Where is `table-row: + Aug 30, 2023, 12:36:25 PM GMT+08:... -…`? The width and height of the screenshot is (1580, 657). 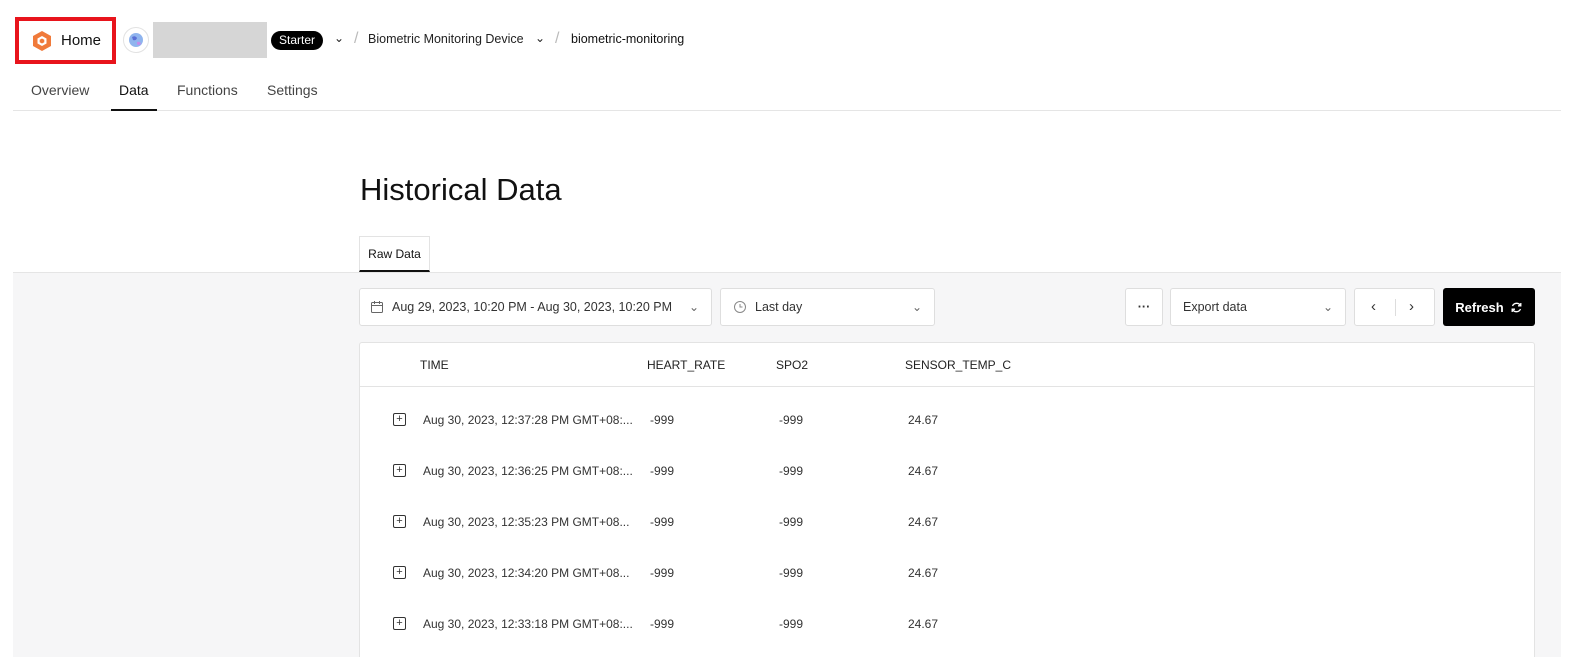
table-row: + Aug 30, 2023, 12:36:25 PM GMT+08:... -… is located at coordinates (947, 489).